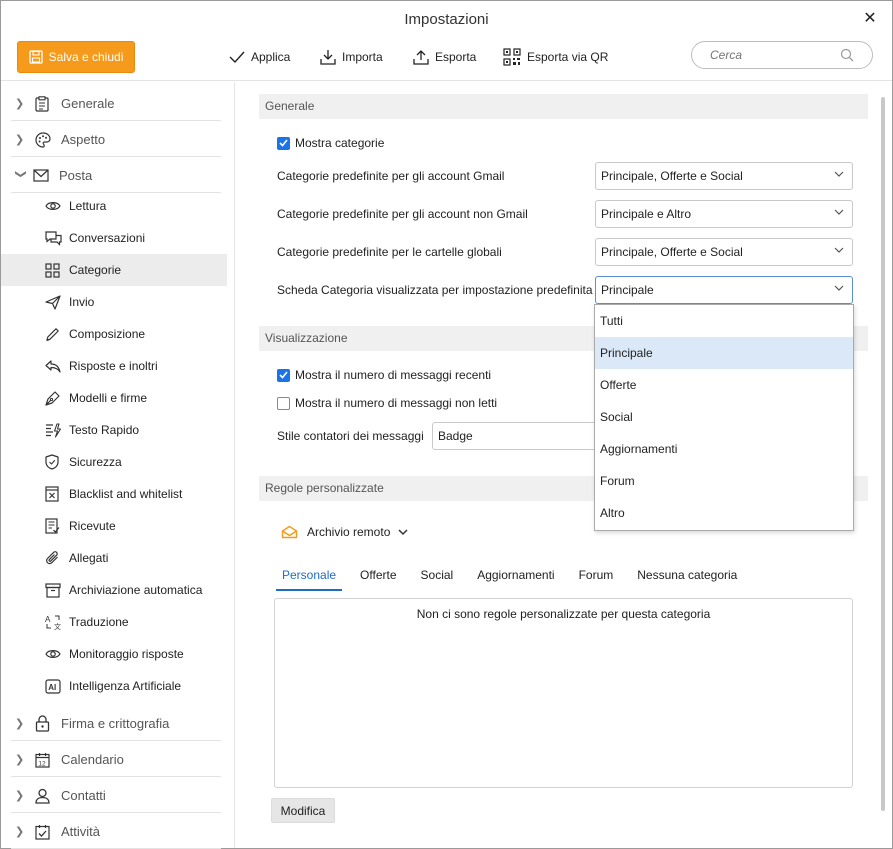 The height and width of the screenshot is (849, 893). What do you see at coordinates (775, 55) in the screenshot?
I see `search-input` at bounding box center [775, 55].